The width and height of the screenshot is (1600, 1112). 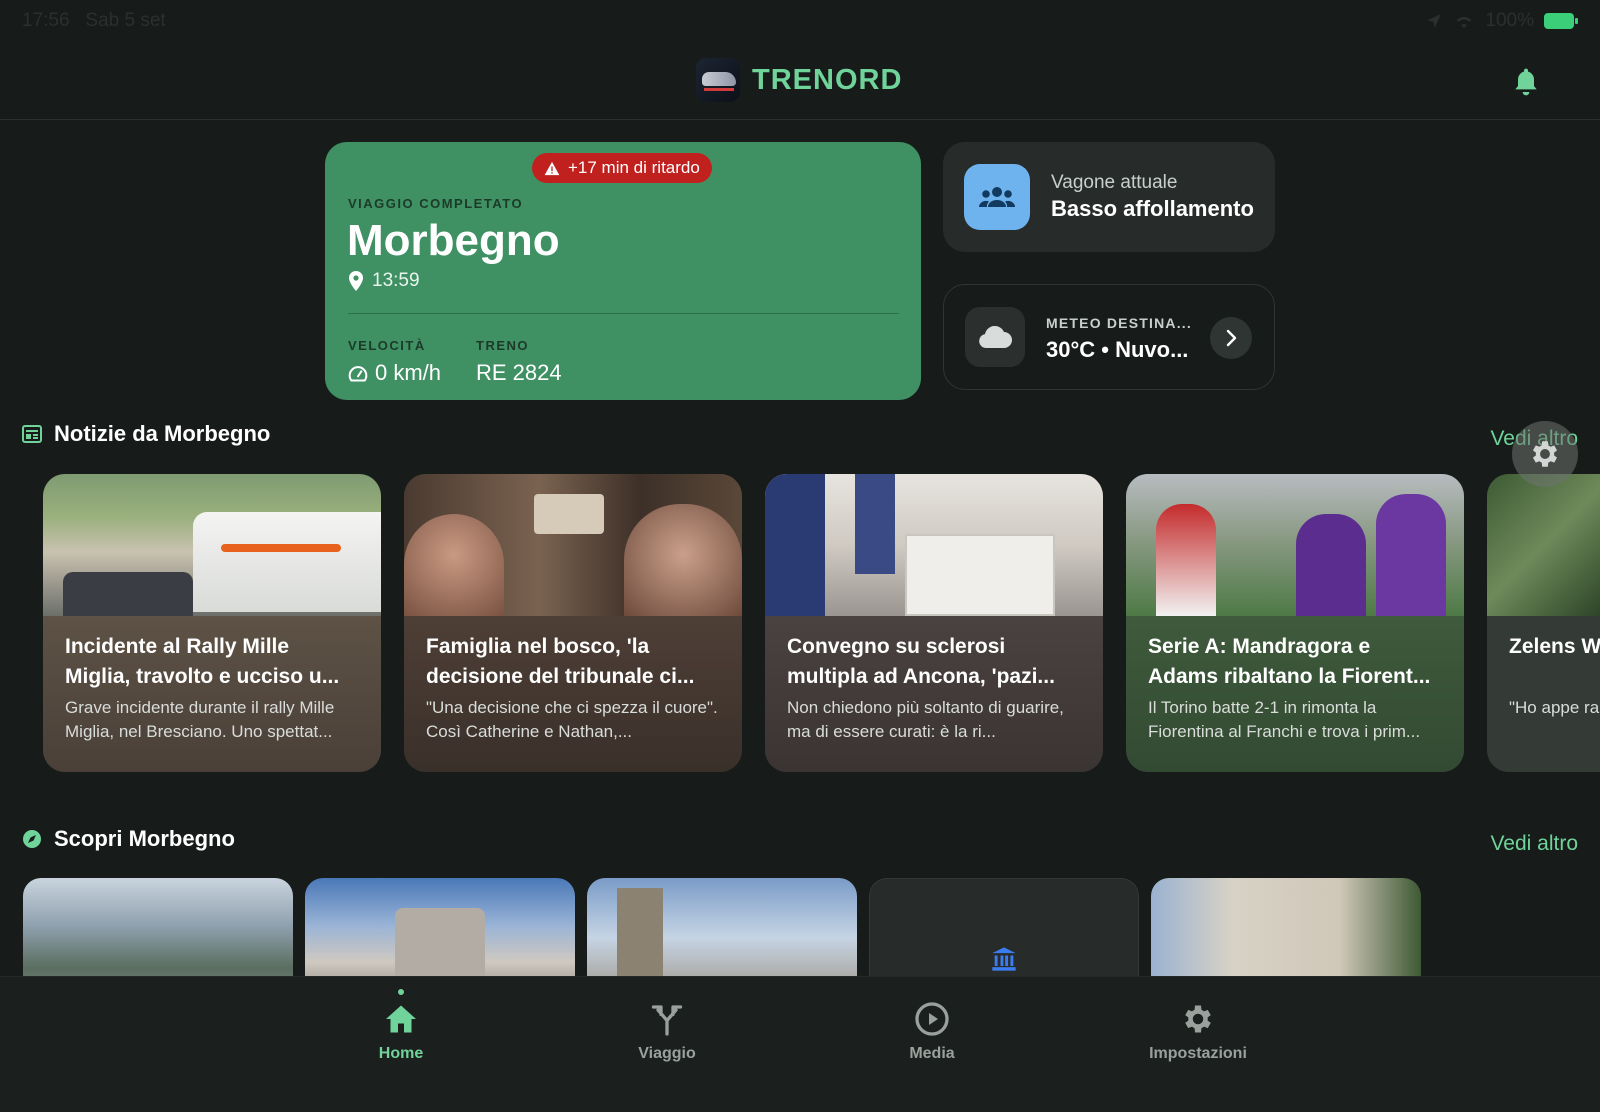 What do you see at coordinates (387, 345) in the screenshot?
I see `speed-label: VELOCITÀ` at bounding box center [387, 345].